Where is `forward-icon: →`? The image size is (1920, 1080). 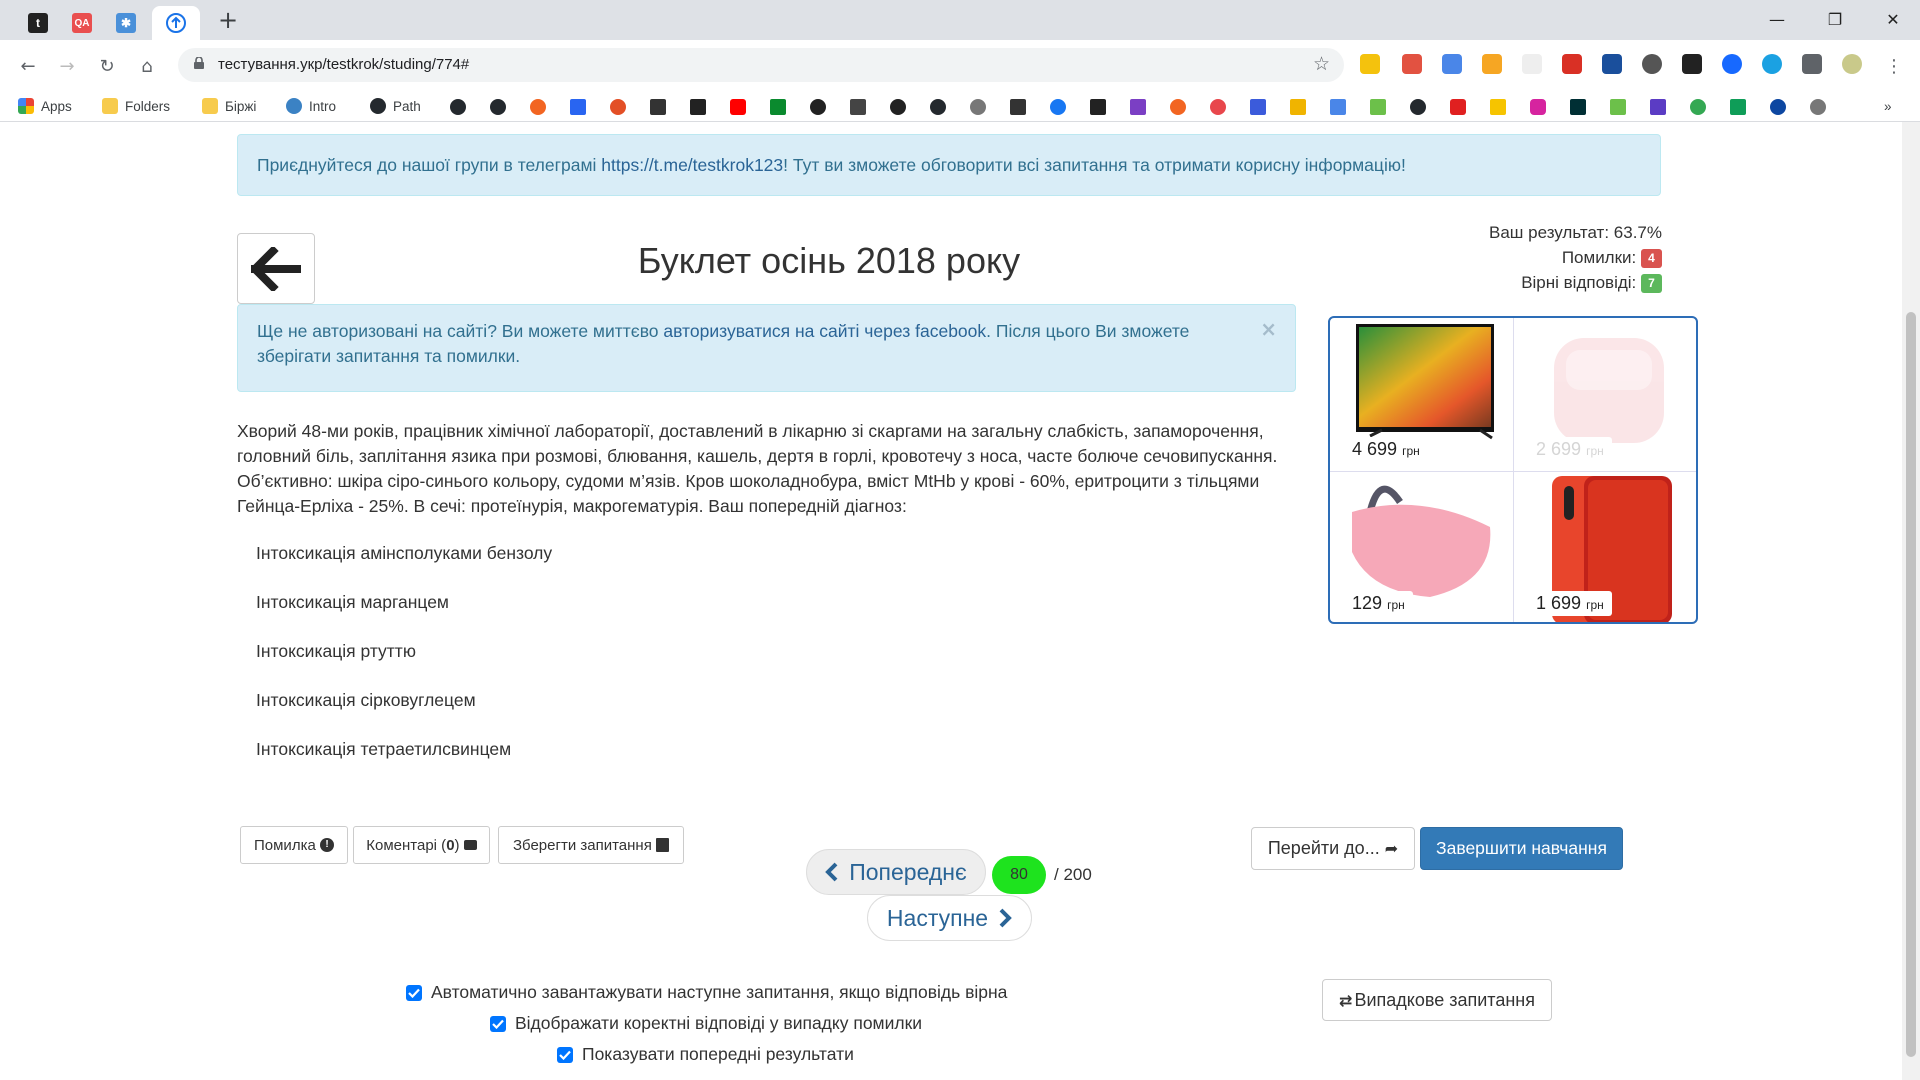
forward-icon: → is located at coordinates (67, 66).